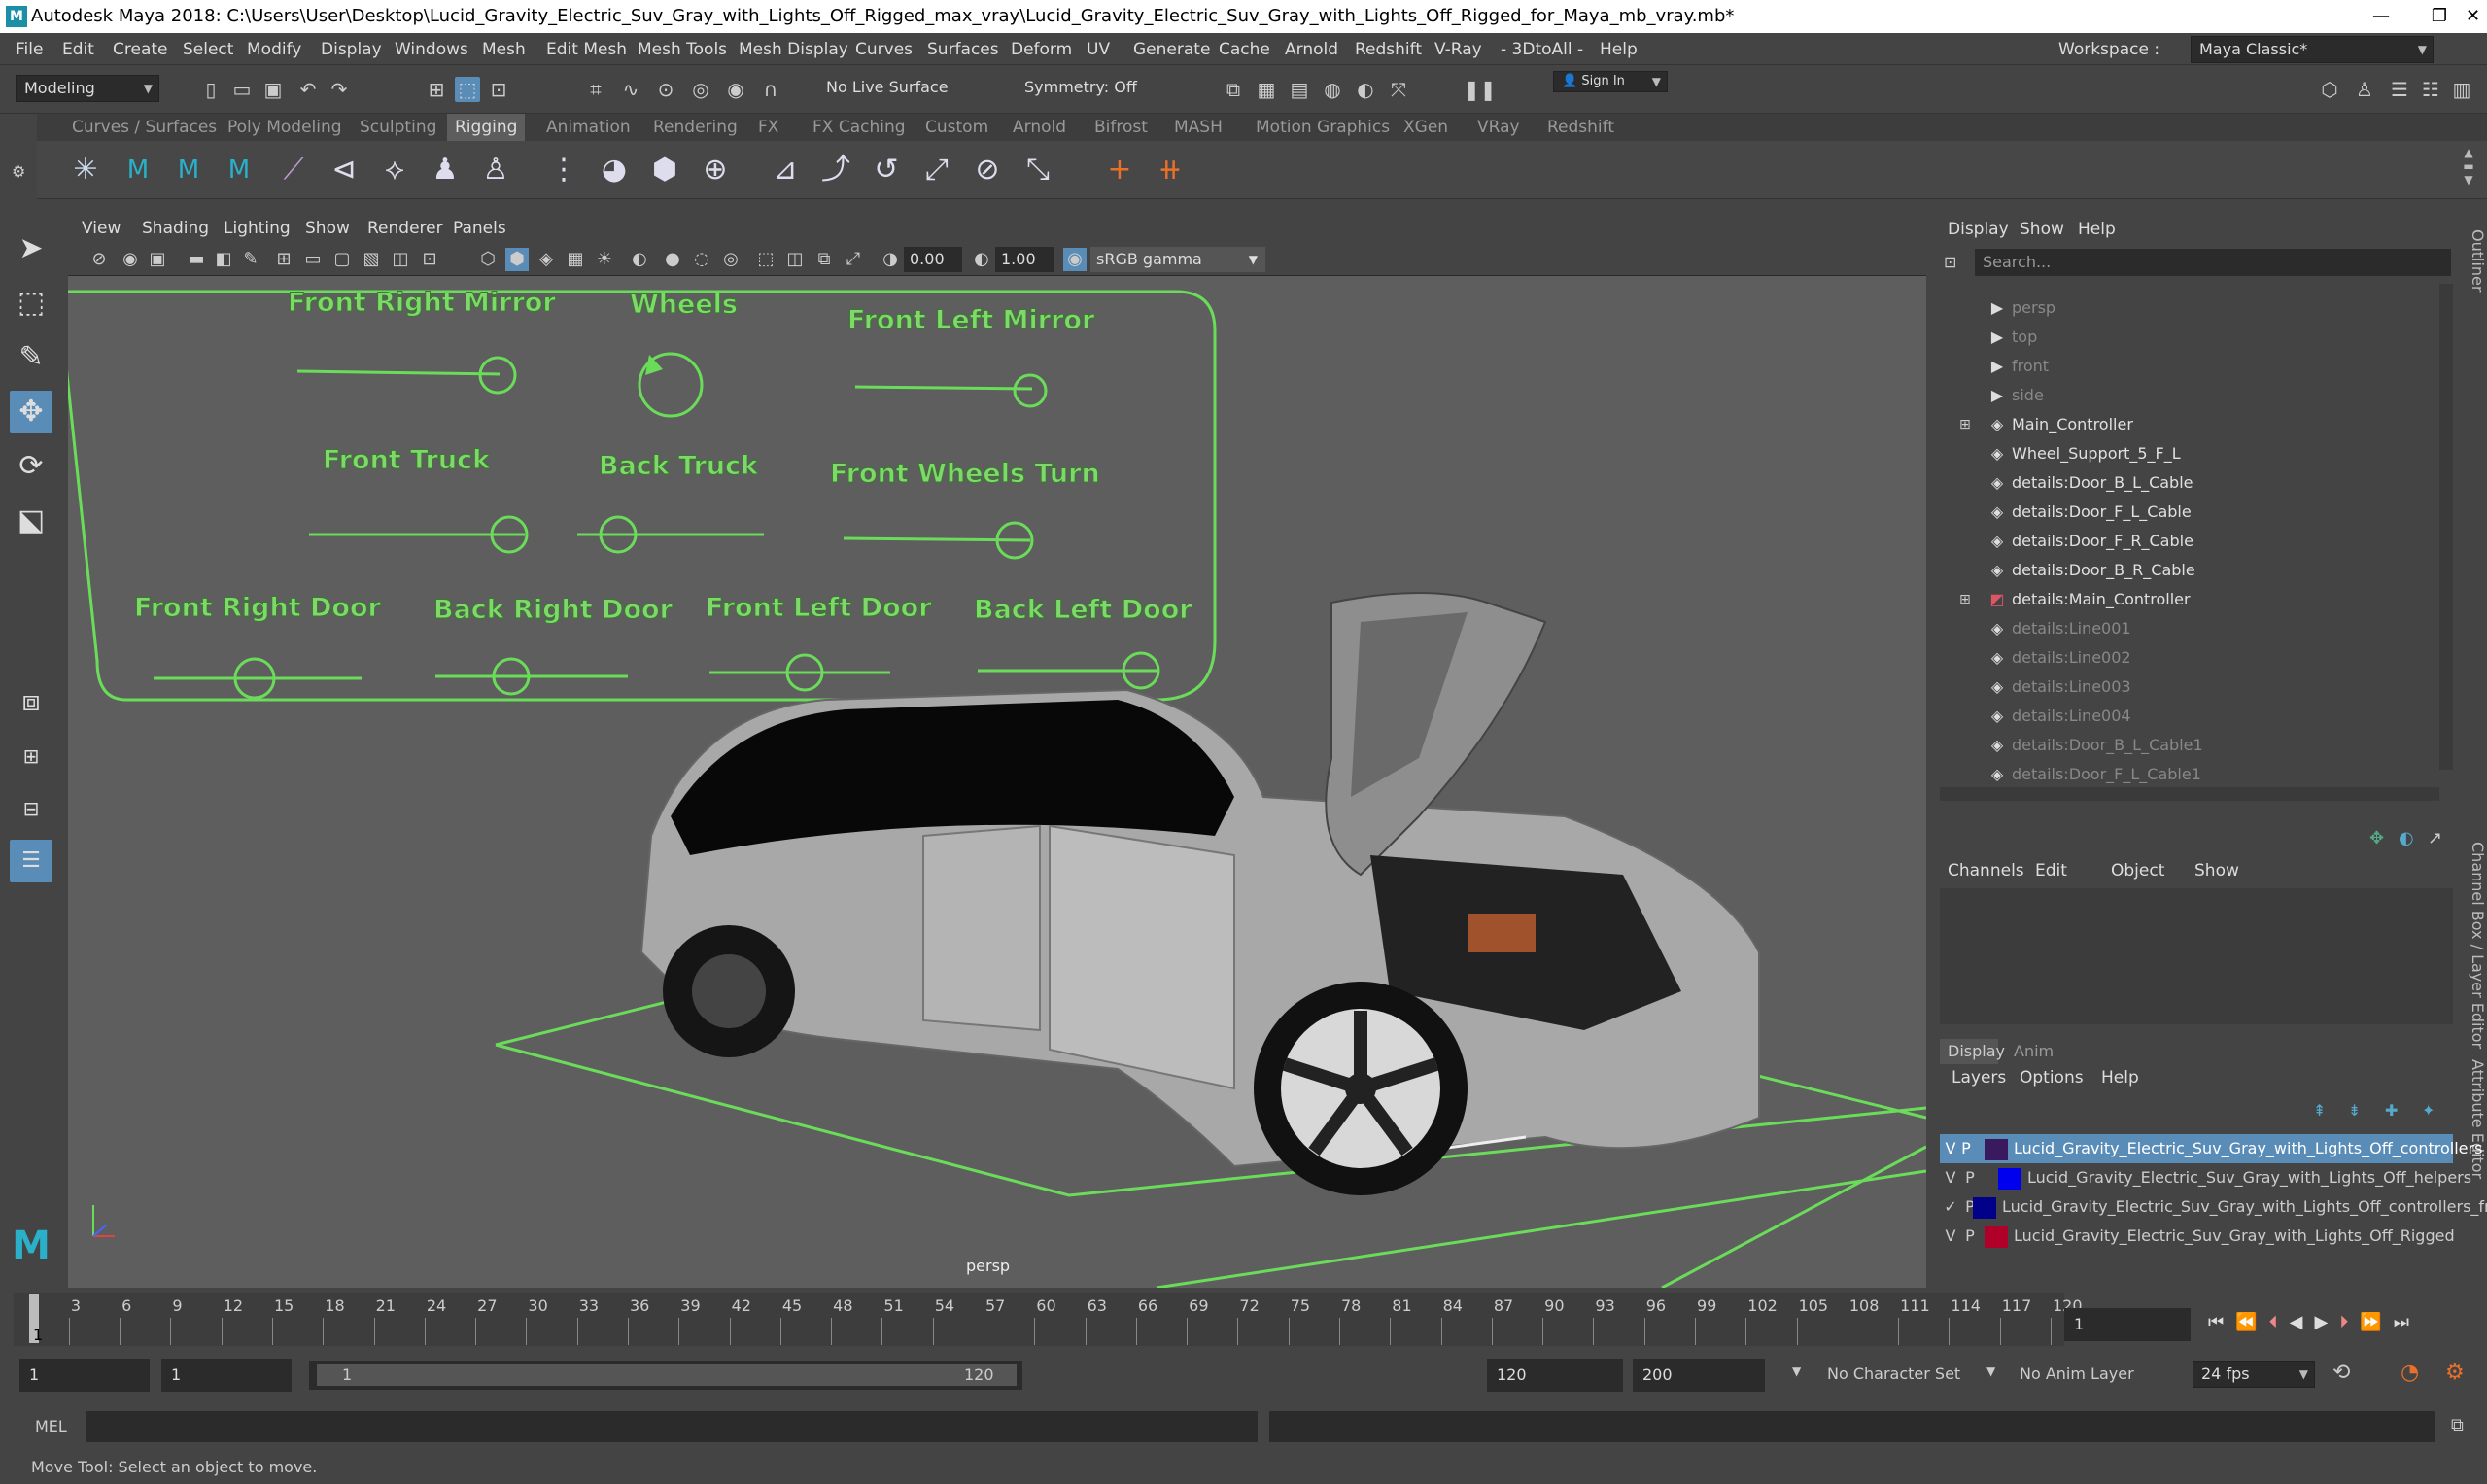 The image size is (2487, 1484). Describe the element at coordinates (715, 170) in the screenshot. I see `blend-shape-icon: ⊕` at that location.